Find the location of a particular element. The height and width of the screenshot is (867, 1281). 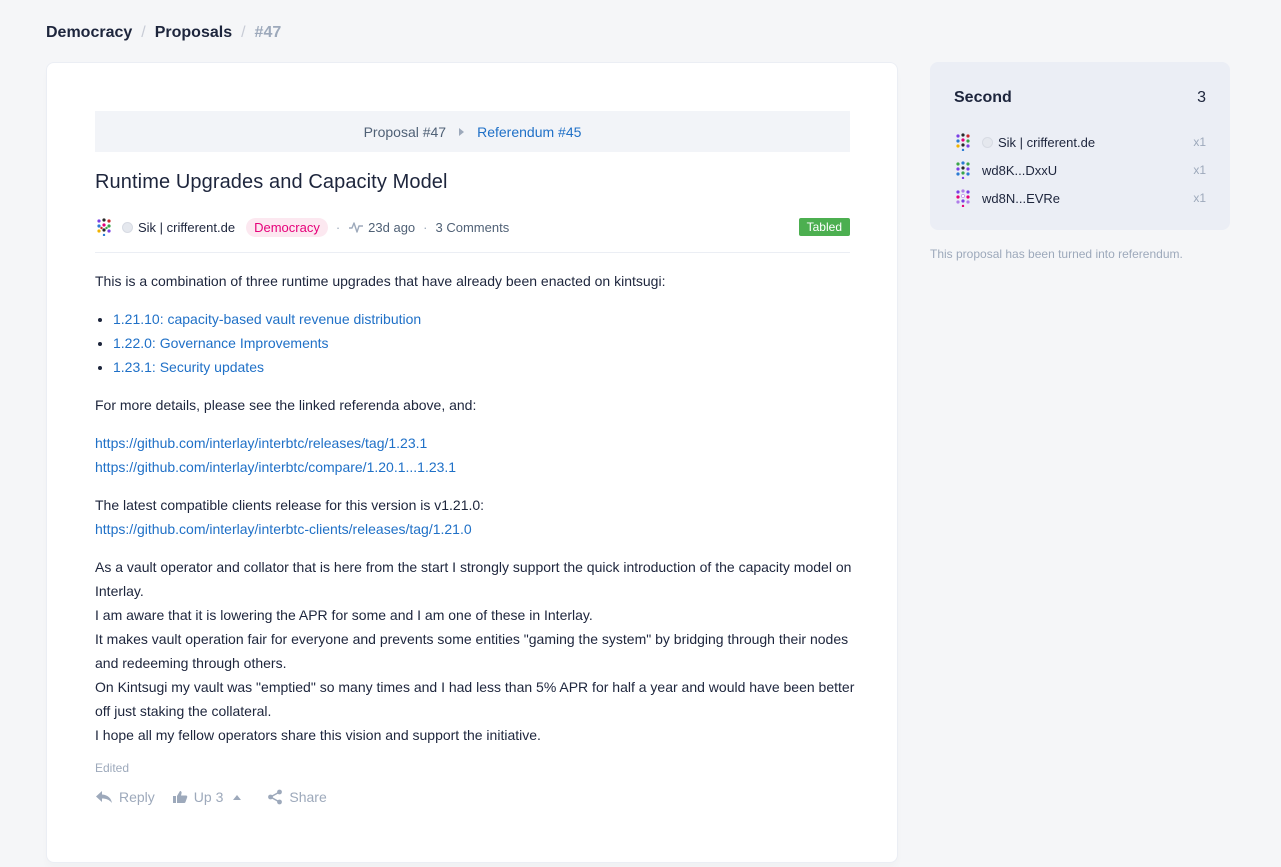

reply-button: Reply is located at coordinates (125, 797).